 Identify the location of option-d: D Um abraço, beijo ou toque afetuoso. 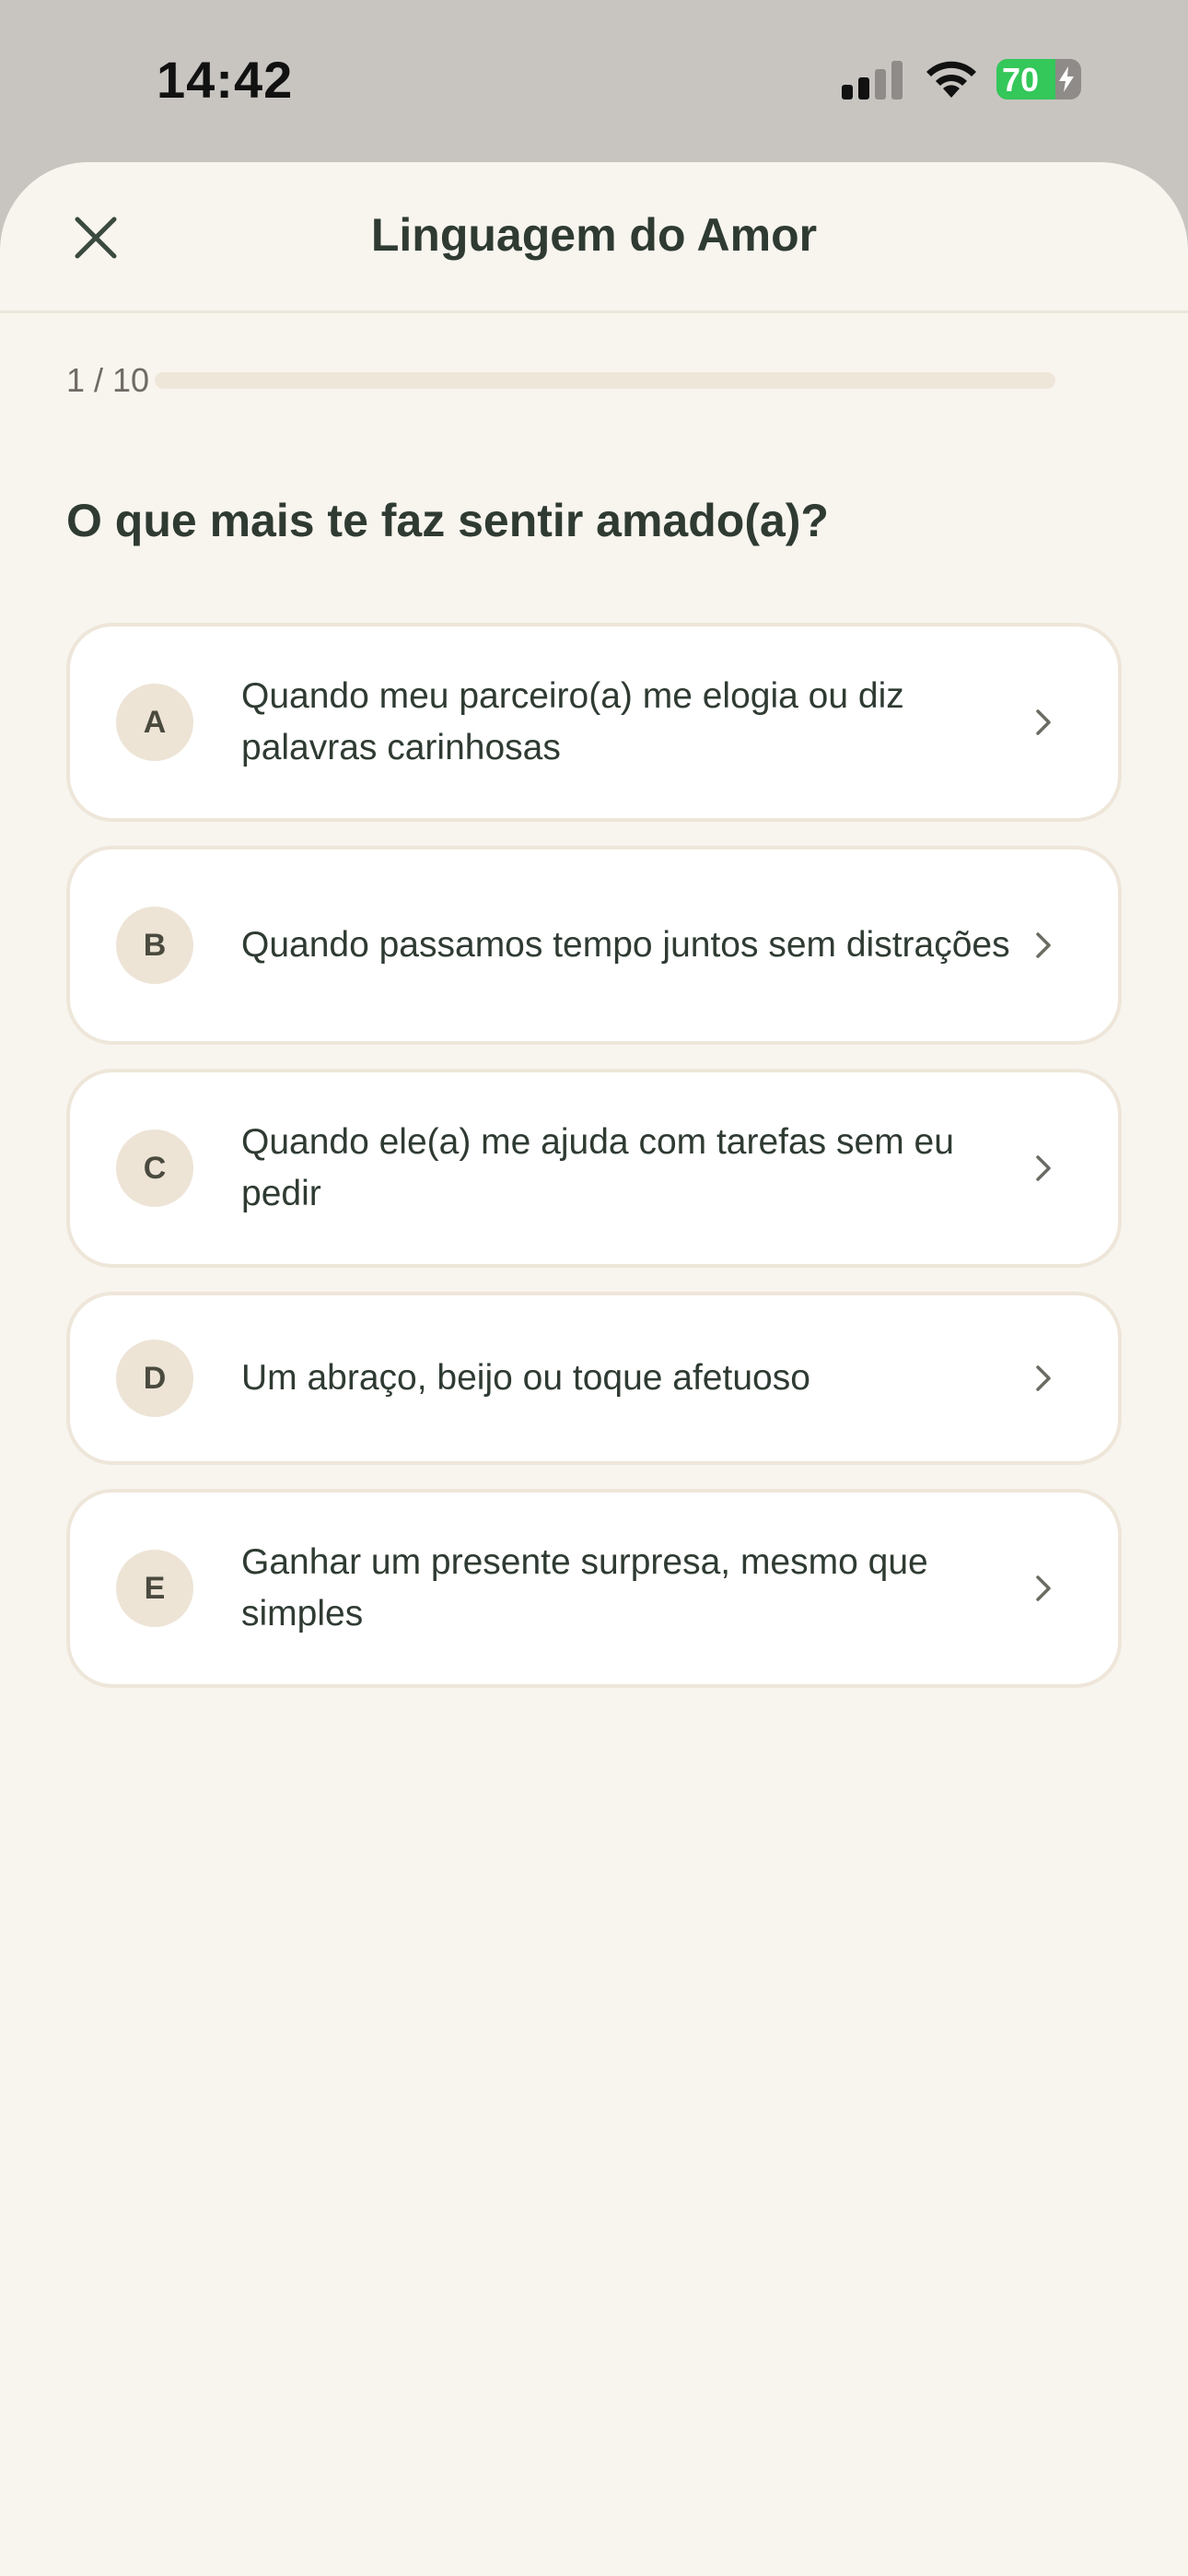
(594, 1378).